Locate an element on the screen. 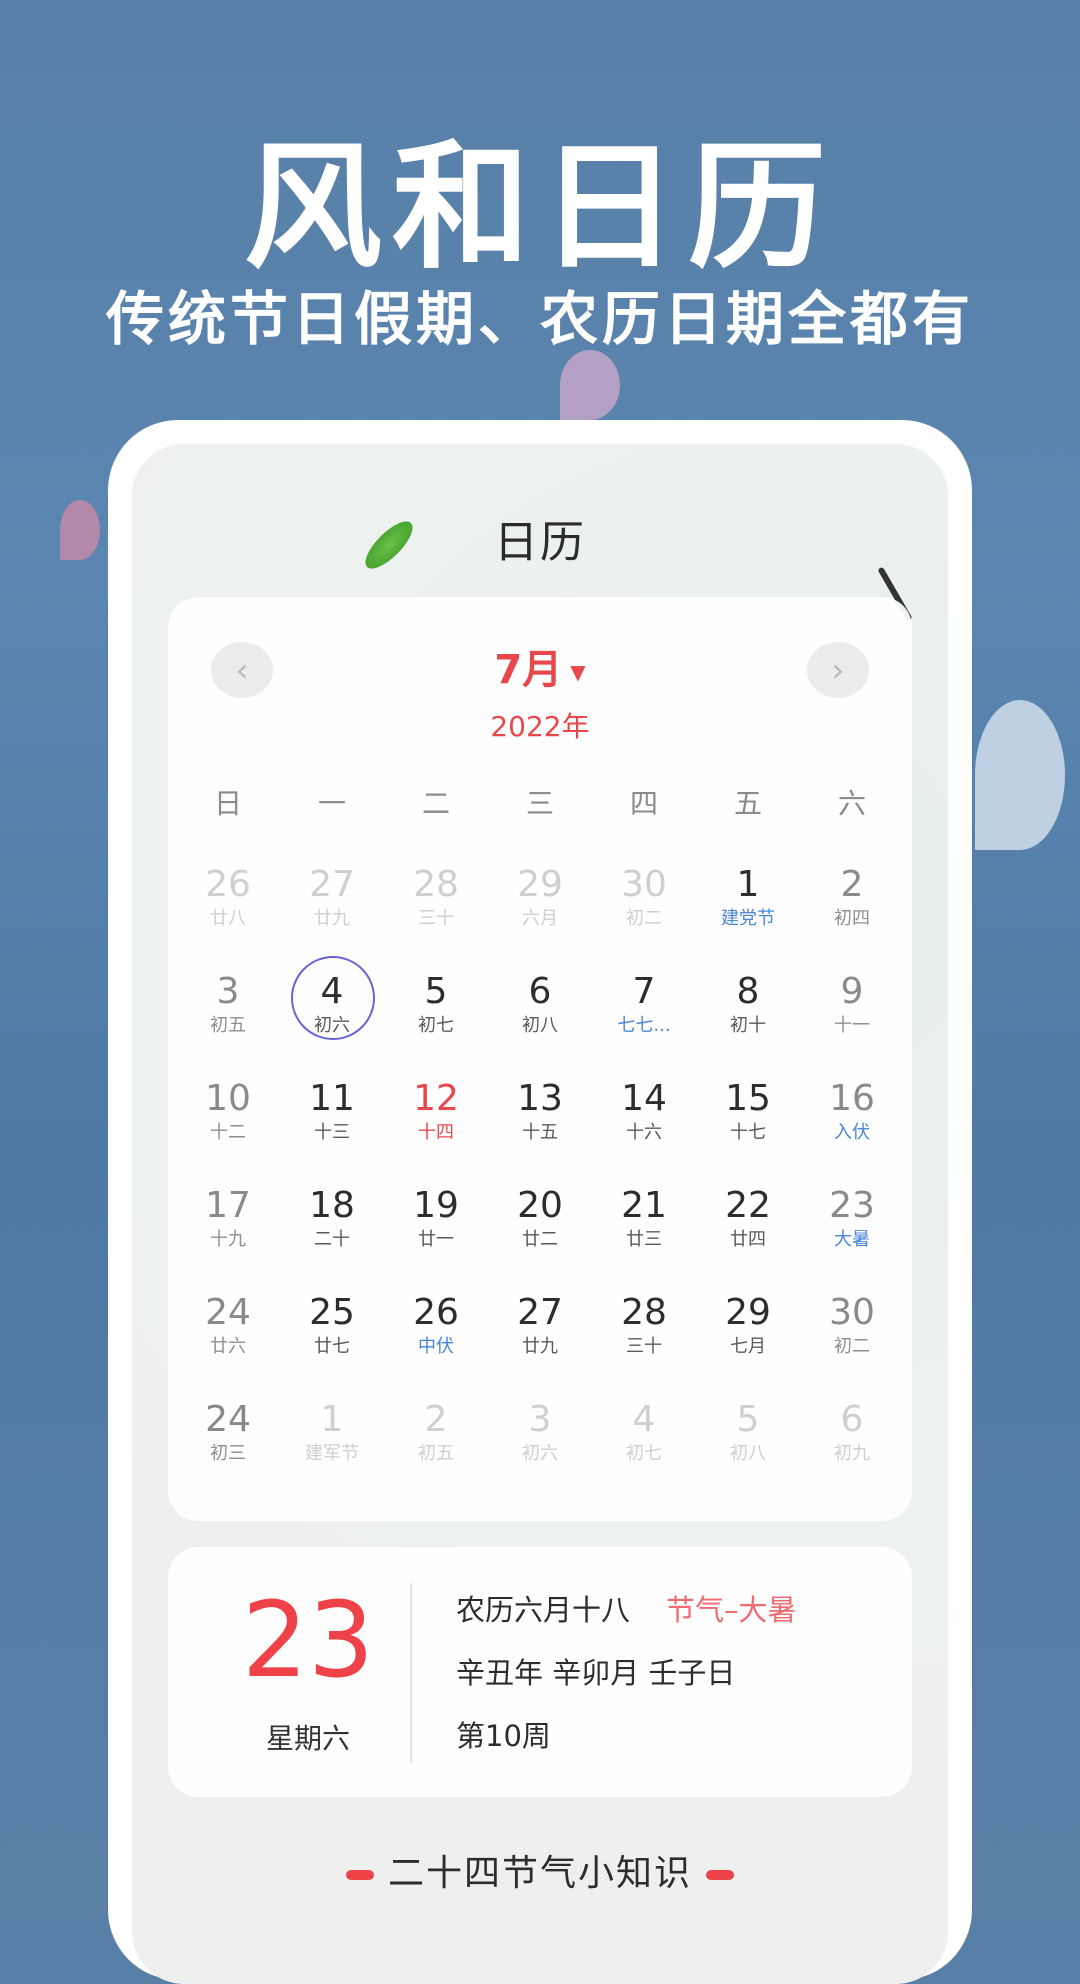 This screenshot has width=1080, height=1984. day-cell: 23 大暑 is located at coordinates (852, 1239).